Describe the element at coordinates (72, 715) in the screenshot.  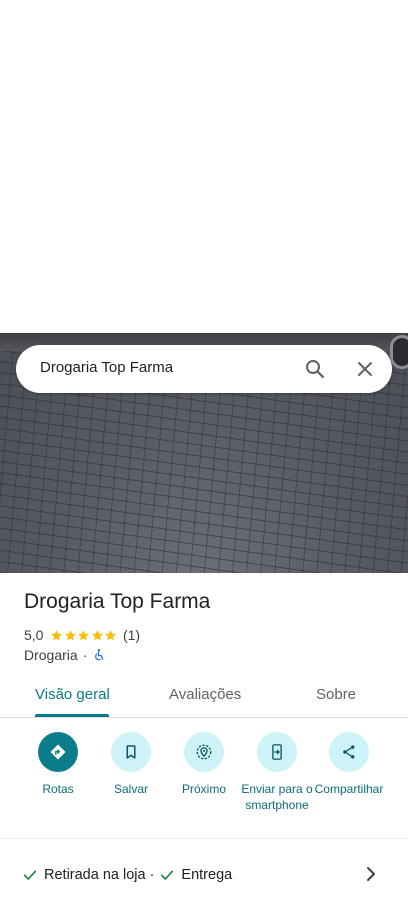
I see `tab-active-indicator` at that location.